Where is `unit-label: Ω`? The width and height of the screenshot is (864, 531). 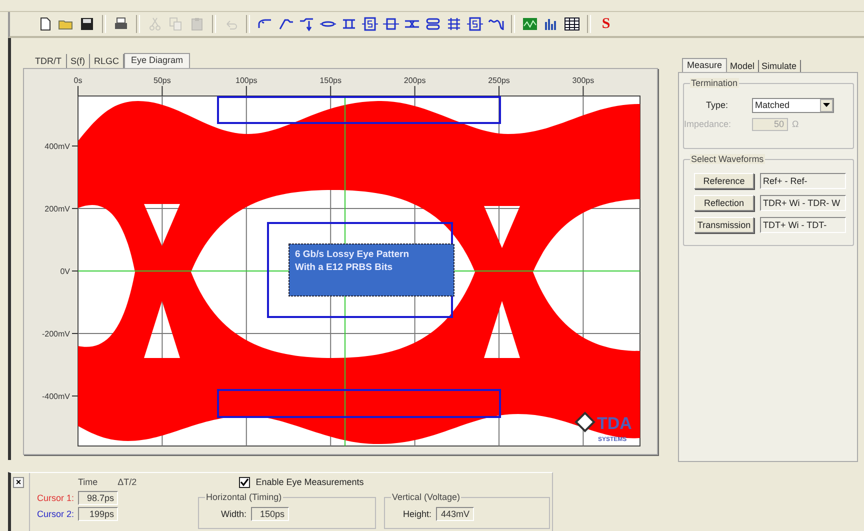
unit-label: Ω is located at coordinates (795, 124).